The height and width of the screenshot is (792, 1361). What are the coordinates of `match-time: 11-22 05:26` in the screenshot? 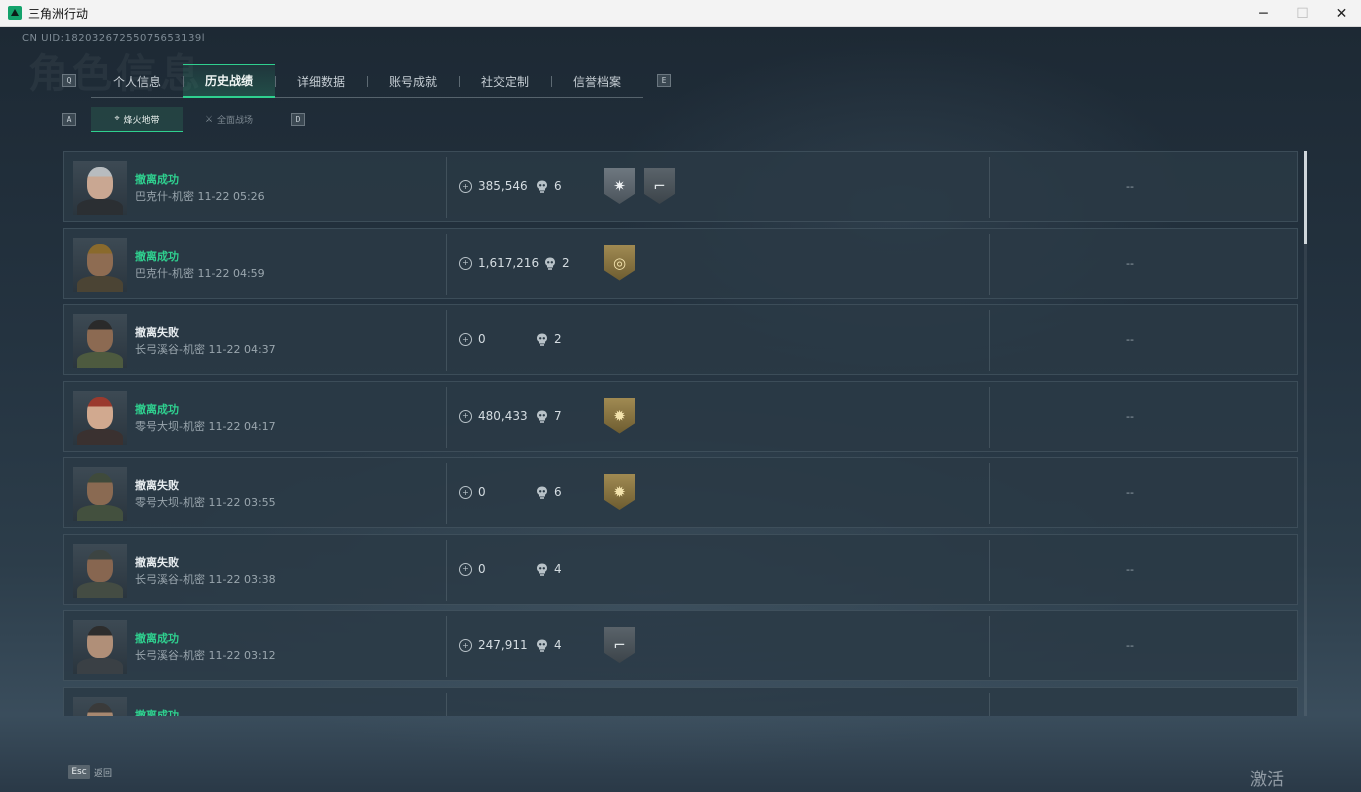 It's located at (231, 196).